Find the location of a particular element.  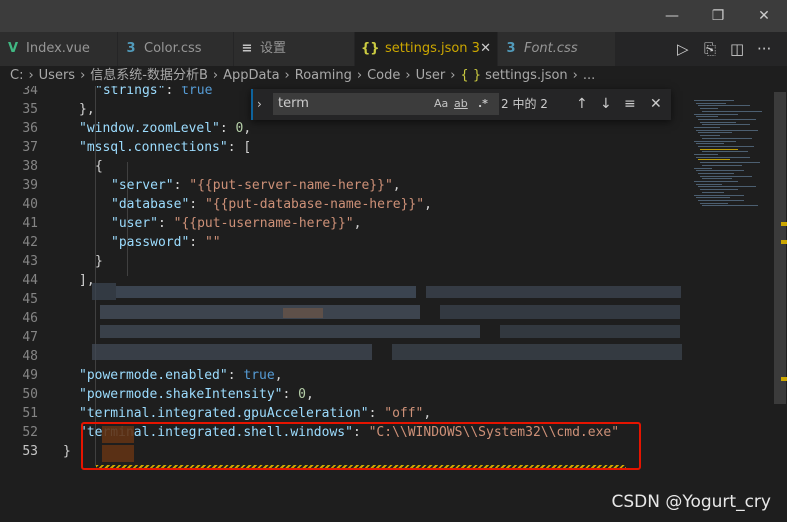

code-text: "password": "" is located at coordinates (166, 242).